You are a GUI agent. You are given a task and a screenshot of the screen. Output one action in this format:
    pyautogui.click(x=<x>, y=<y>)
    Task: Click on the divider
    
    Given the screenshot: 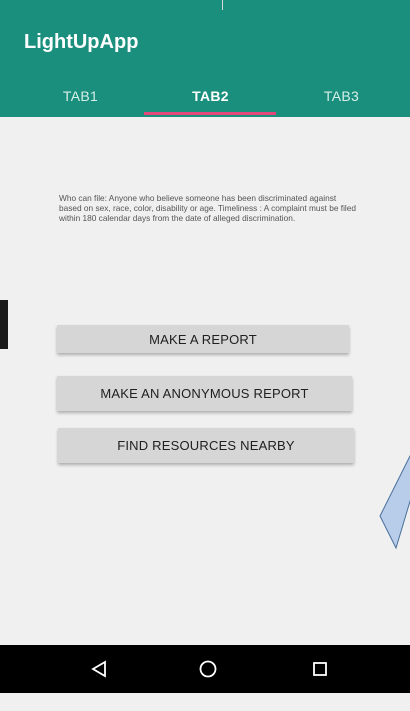 What is the action you would take?
    pyautogui.click(x=222, y=5)
    